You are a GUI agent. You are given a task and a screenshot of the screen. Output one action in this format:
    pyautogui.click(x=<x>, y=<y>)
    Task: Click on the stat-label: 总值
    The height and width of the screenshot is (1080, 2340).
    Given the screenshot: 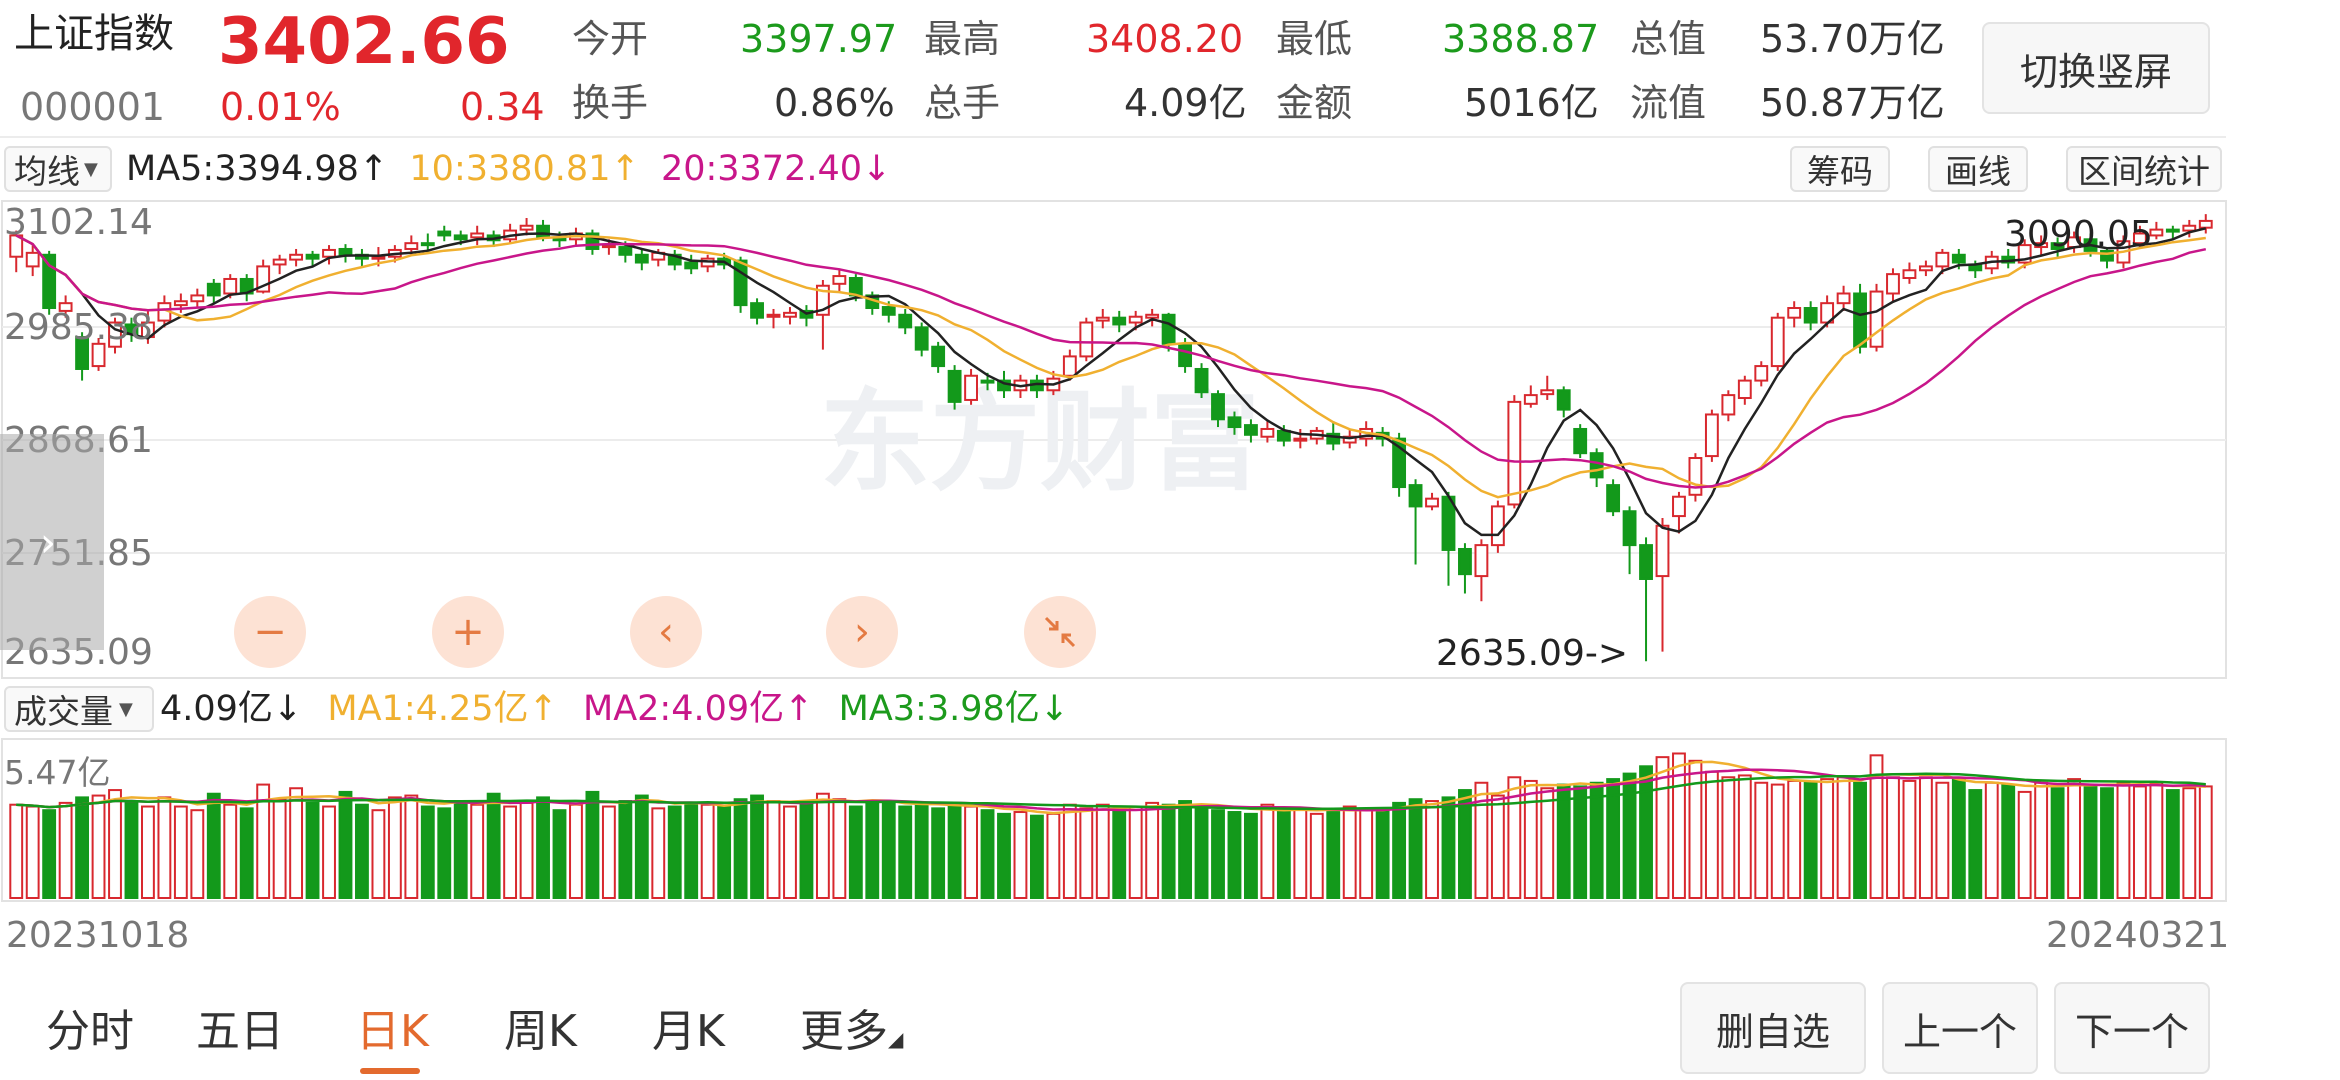 What is the action you would take?
    pyautogui.click(x=1668, y=39)
    